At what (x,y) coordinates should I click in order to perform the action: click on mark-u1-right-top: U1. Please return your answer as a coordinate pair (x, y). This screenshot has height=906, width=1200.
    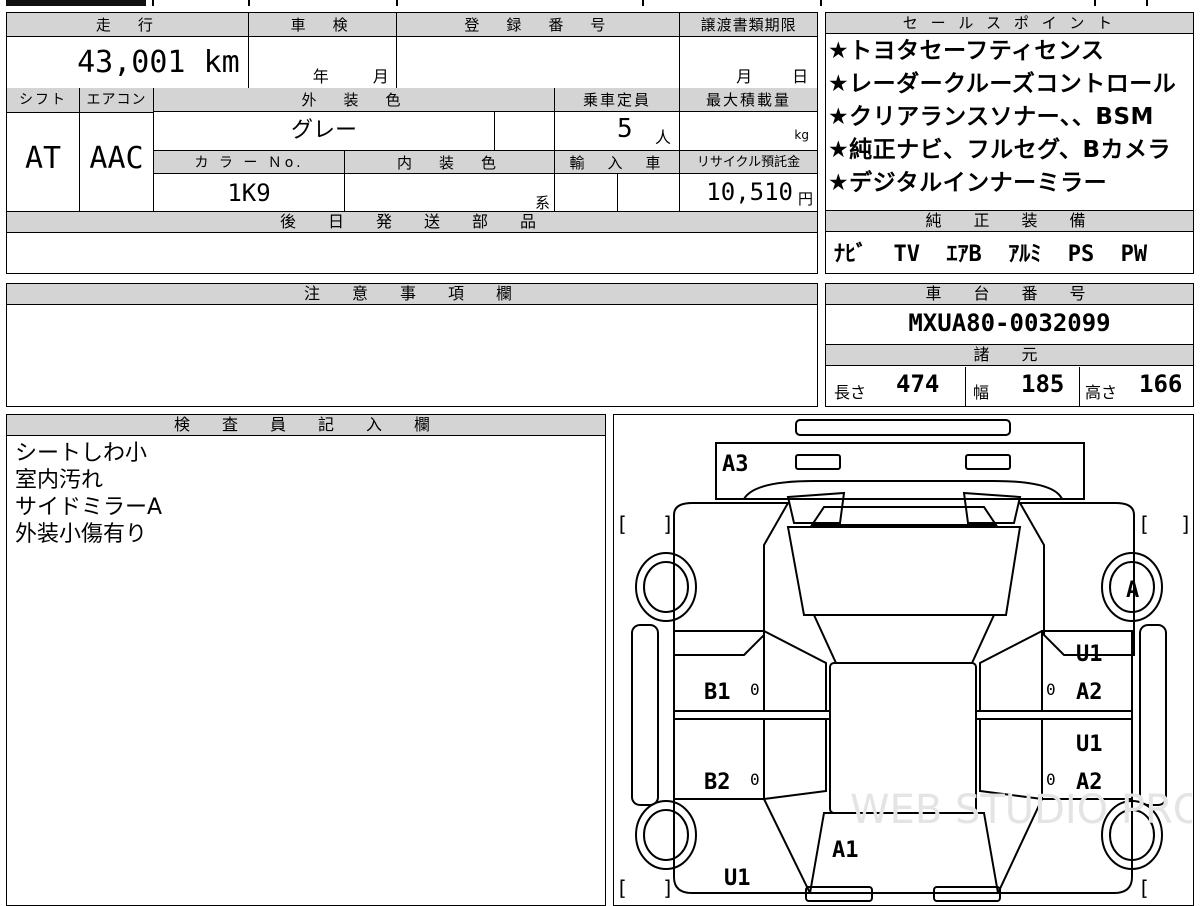
    Looking at the image, I should click on (1089, 654).